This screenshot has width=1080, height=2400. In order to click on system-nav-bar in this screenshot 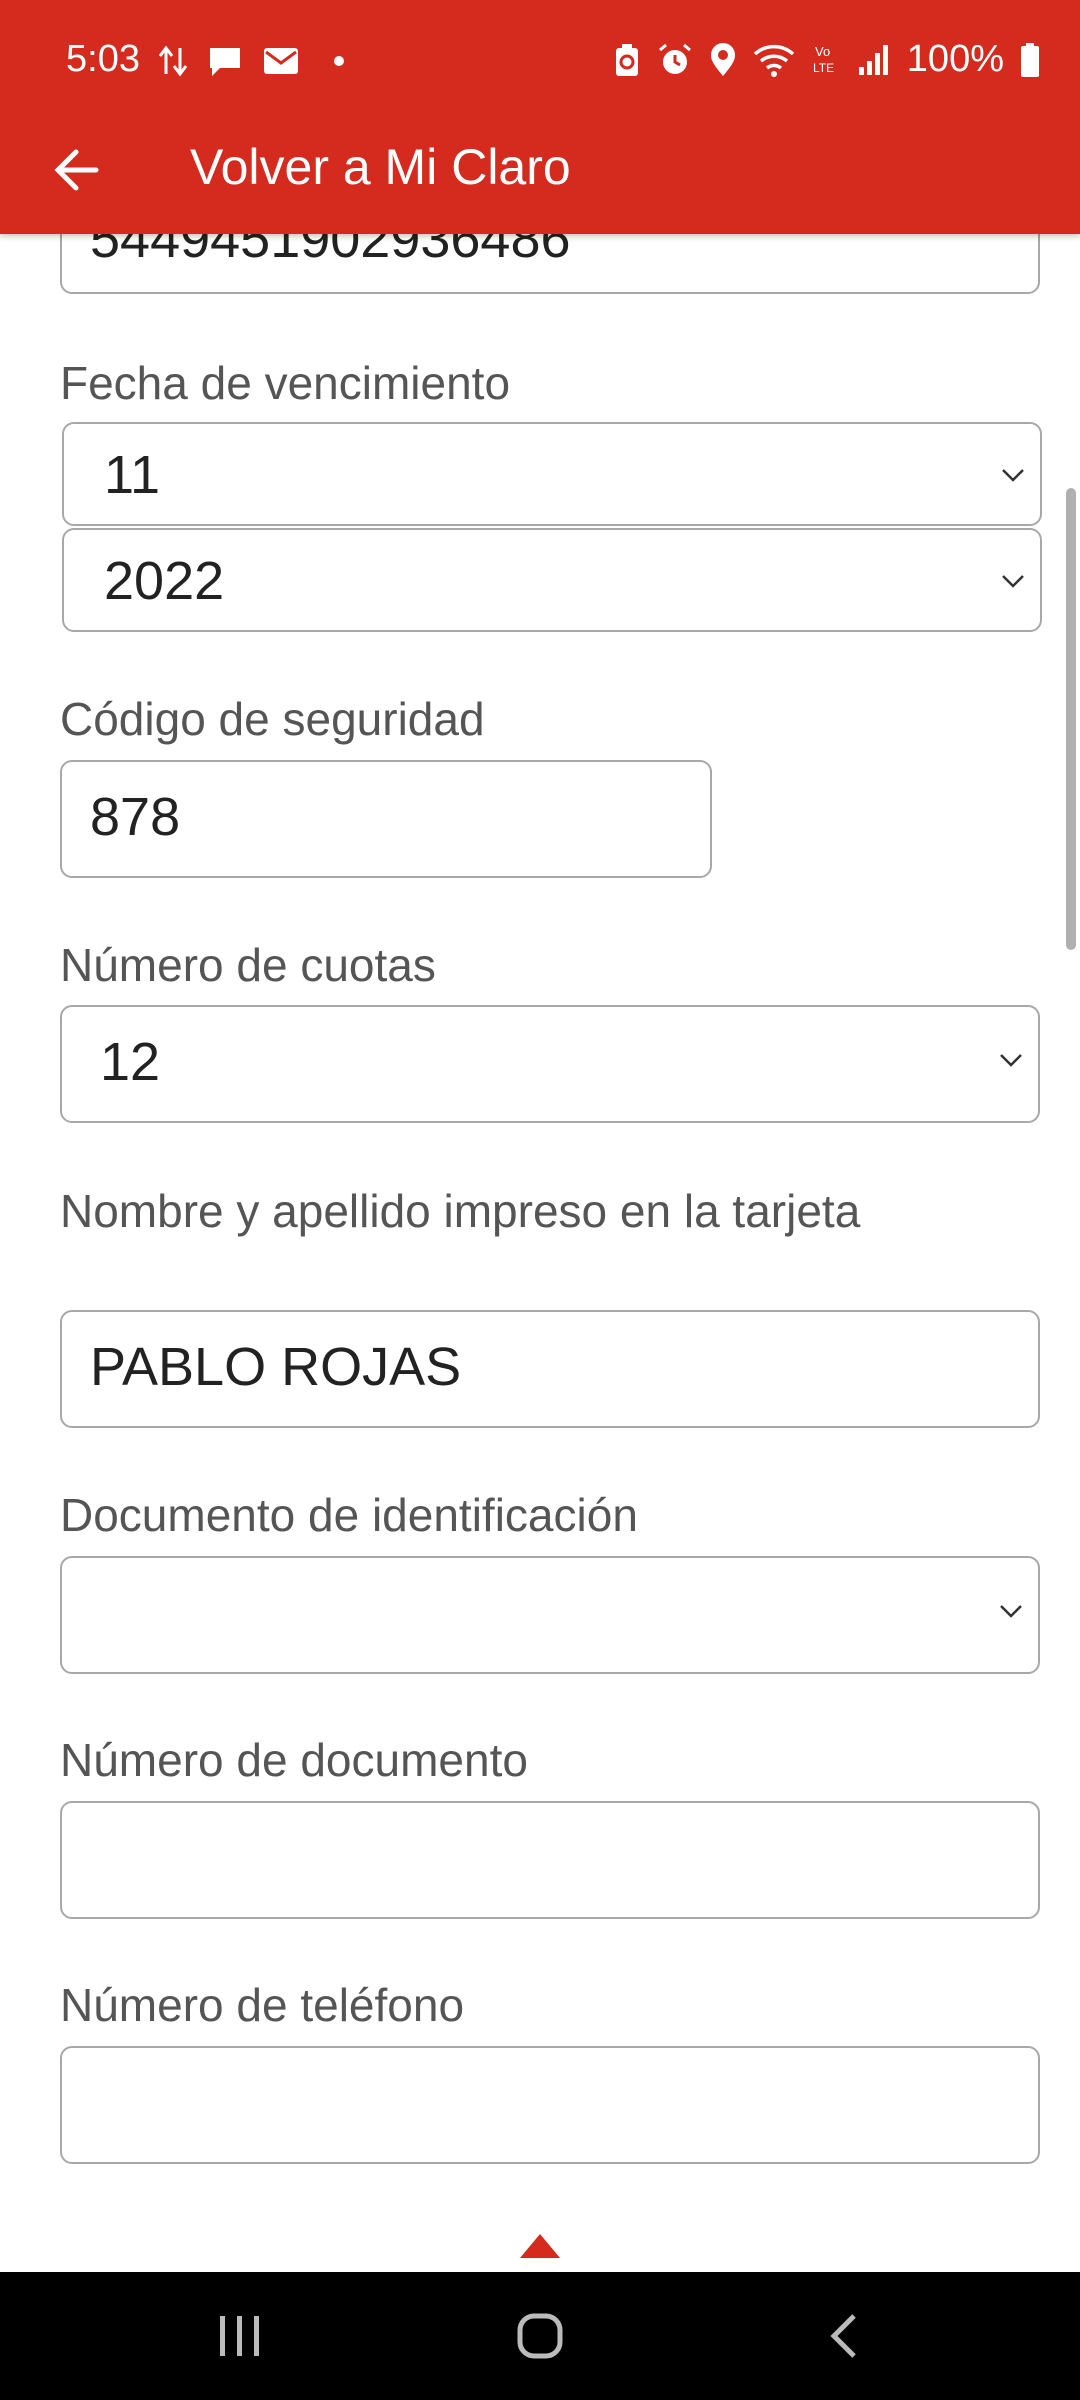, I will do `click(540, 2336)`.